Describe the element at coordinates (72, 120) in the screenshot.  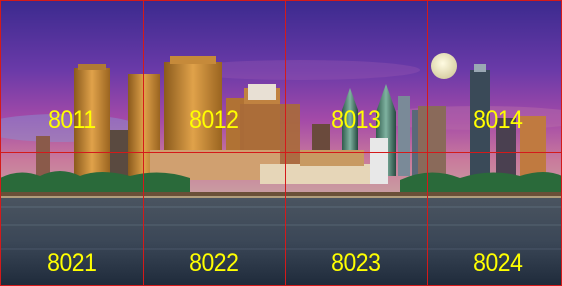
I see `tile-label: 8011` at that location.